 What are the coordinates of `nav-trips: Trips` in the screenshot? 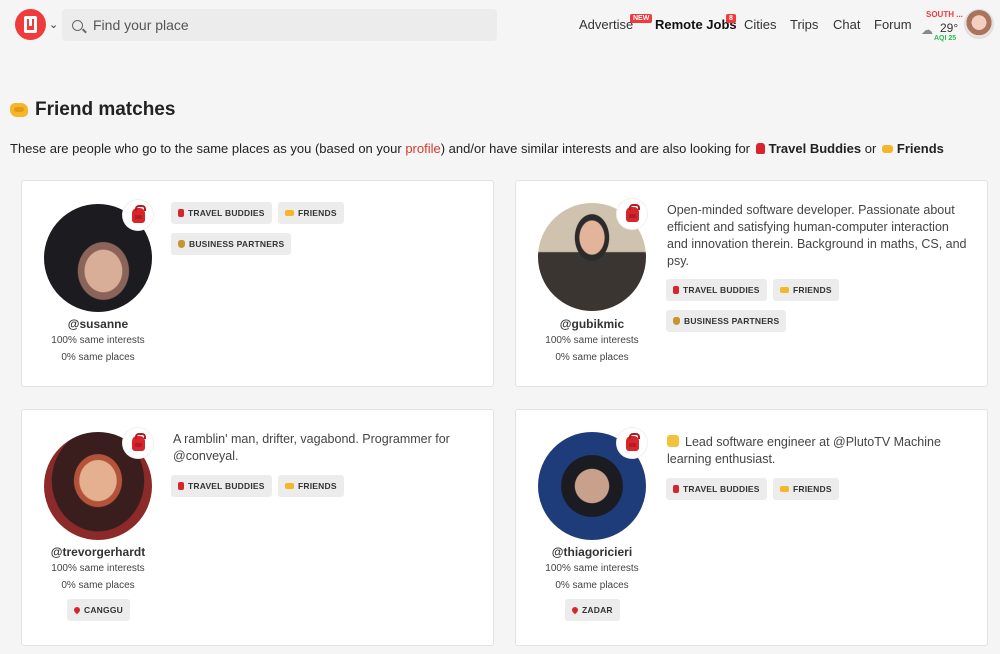 It's located at (804, 24).